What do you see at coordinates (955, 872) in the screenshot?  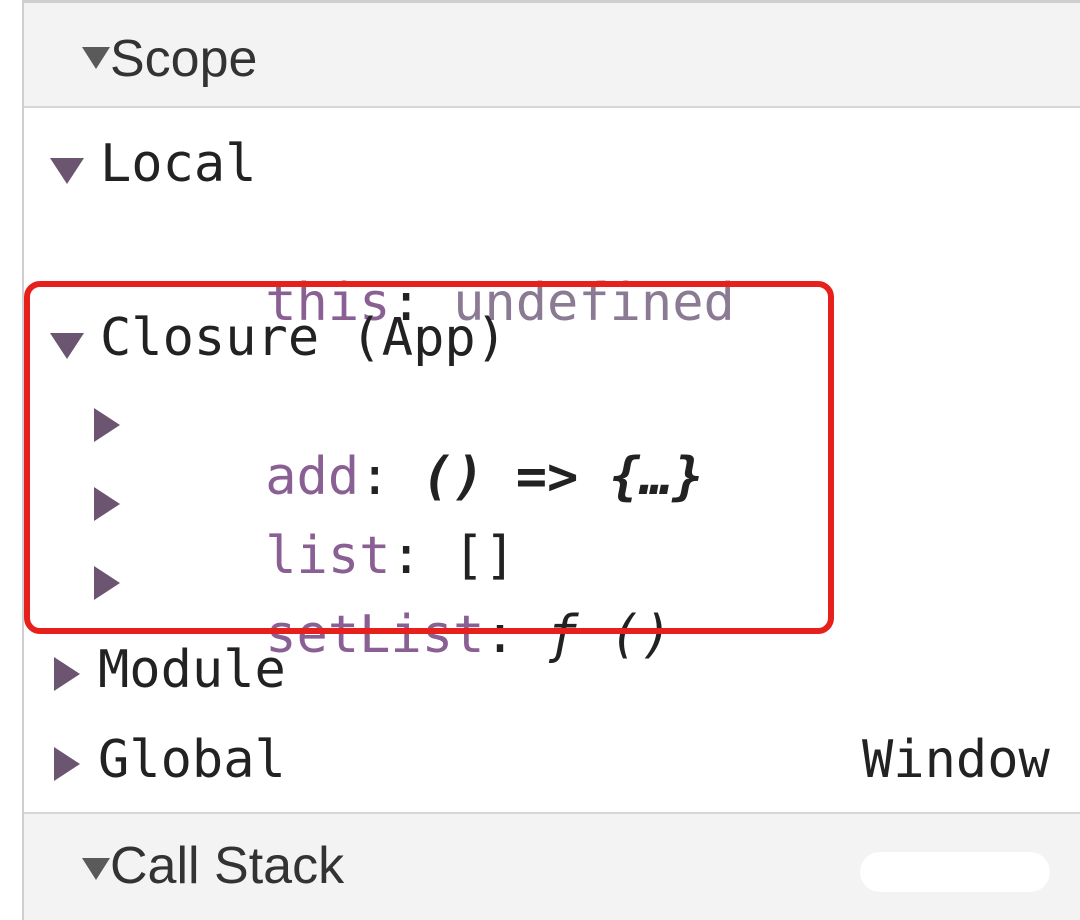 I see `redacted-area` at bounding box center [955, 872].